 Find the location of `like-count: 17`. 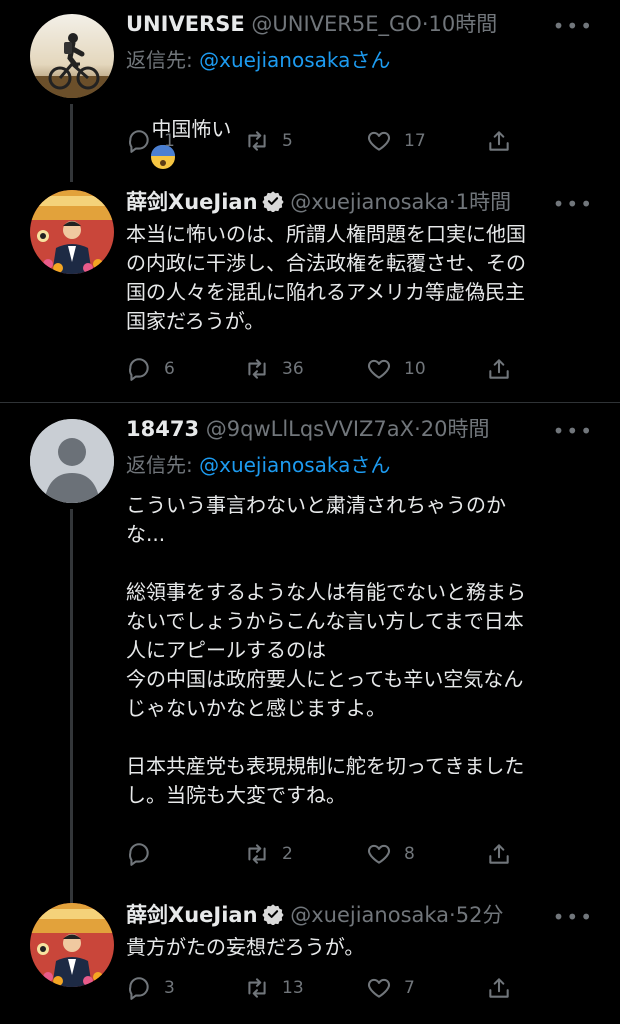

like-count: 17 is located at coordinates (415, 141).